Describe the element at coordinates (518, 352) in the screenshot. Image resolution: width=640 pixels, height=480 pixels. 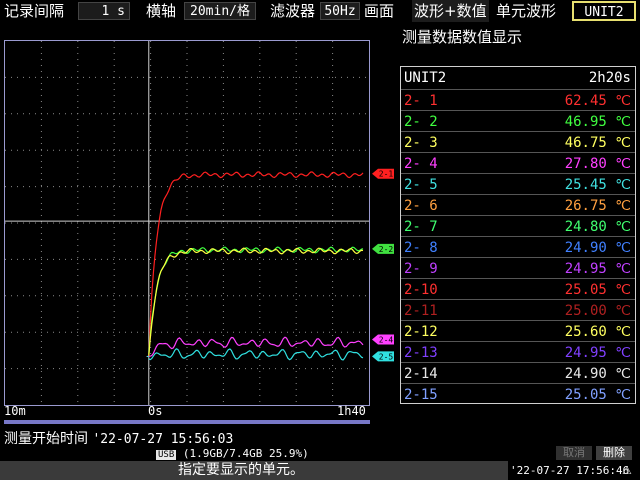
I see `table-row: 2-13 24.95 ℃` at that location.